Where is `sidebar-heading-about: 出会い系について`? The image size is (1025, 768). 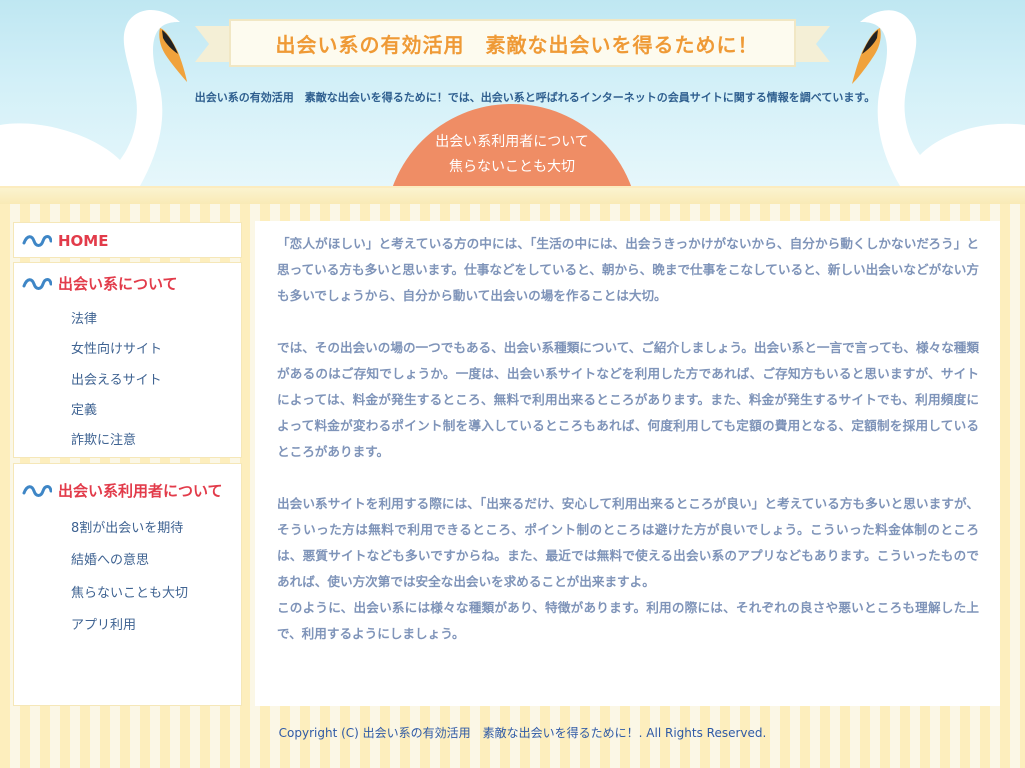
sidebar-heading-about: 出会い系について is located at coordinates (100, 283).